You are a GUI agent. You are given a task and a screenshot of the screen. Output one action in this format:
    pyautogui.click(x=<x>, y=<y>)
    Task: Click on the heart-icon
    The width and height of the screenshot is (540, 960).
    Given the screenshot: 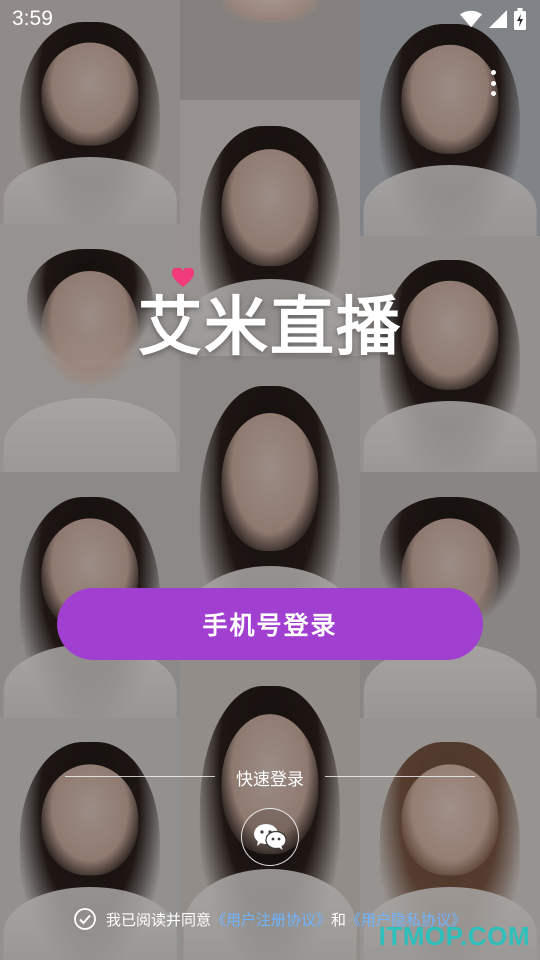 What is the action you would take?
    pyautogui.click(x=183, y=278)
    